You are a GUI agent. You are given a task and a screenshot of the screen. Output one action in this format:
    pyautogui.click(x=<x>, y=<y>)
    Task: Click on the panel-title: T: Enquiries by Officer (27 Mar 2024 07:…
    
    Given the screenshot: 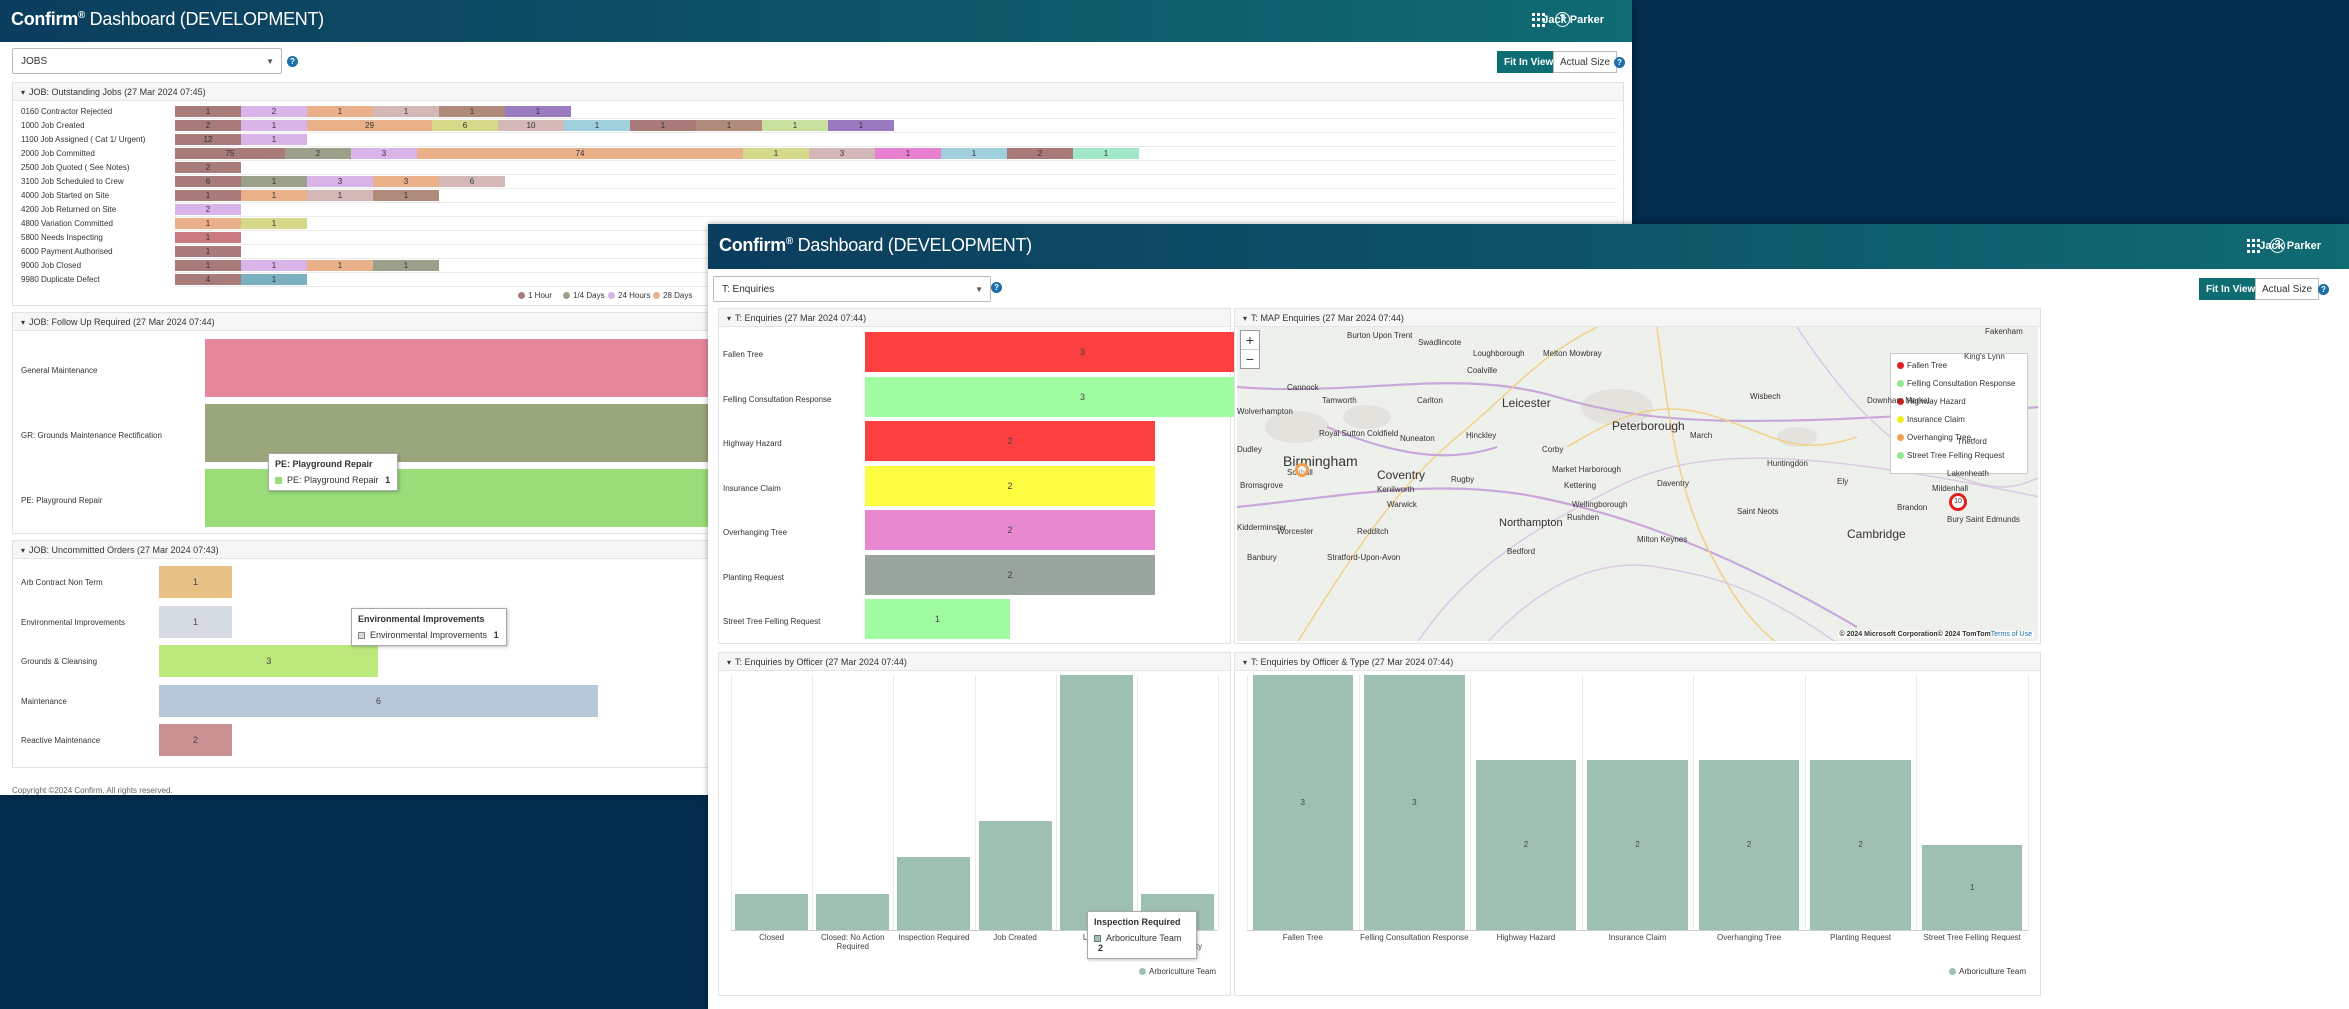 What is the action you would take?
    pyautogui.click(x=817, y=662)
    